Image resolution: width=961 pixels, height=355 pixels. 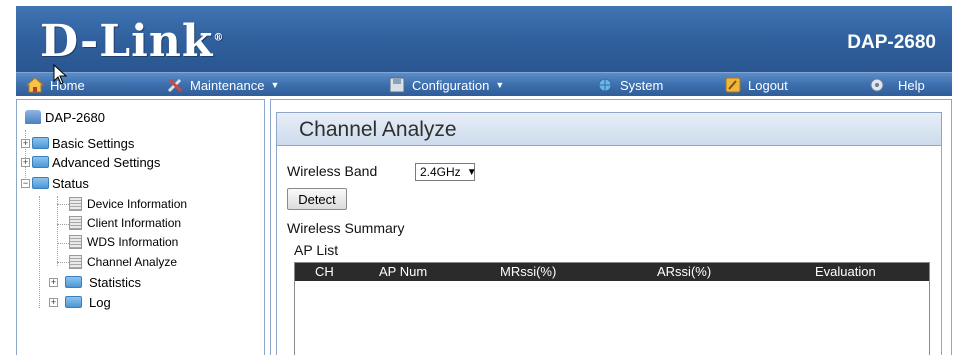 What do you see at coordinates (33, 117) in the screenshot?
I see `access-point-icon` at bounding box center [33, 117].